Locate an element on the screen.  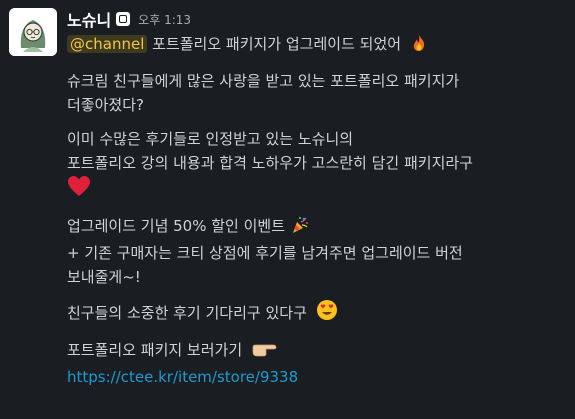
app-badge-icon is located at coordinates (123, 19).